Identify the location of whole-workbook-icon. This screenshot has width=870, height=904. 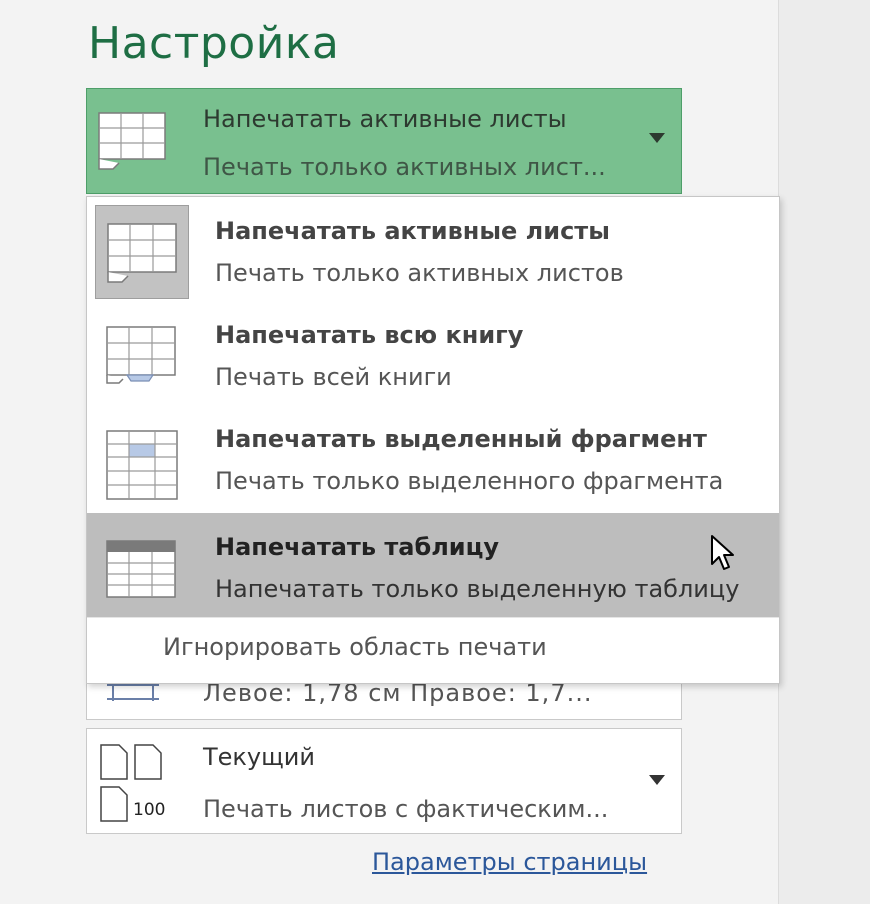
(142, 359).